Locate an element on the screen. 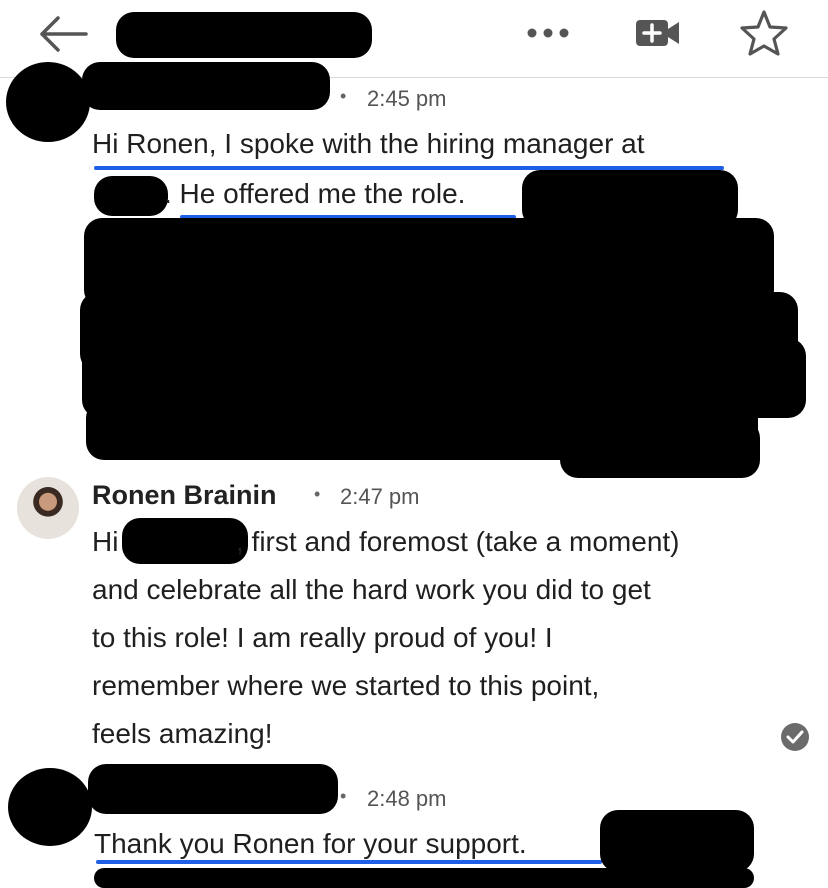 The image size is (828, 888). conversation-title-redacted is located at coordinates (244, 35).